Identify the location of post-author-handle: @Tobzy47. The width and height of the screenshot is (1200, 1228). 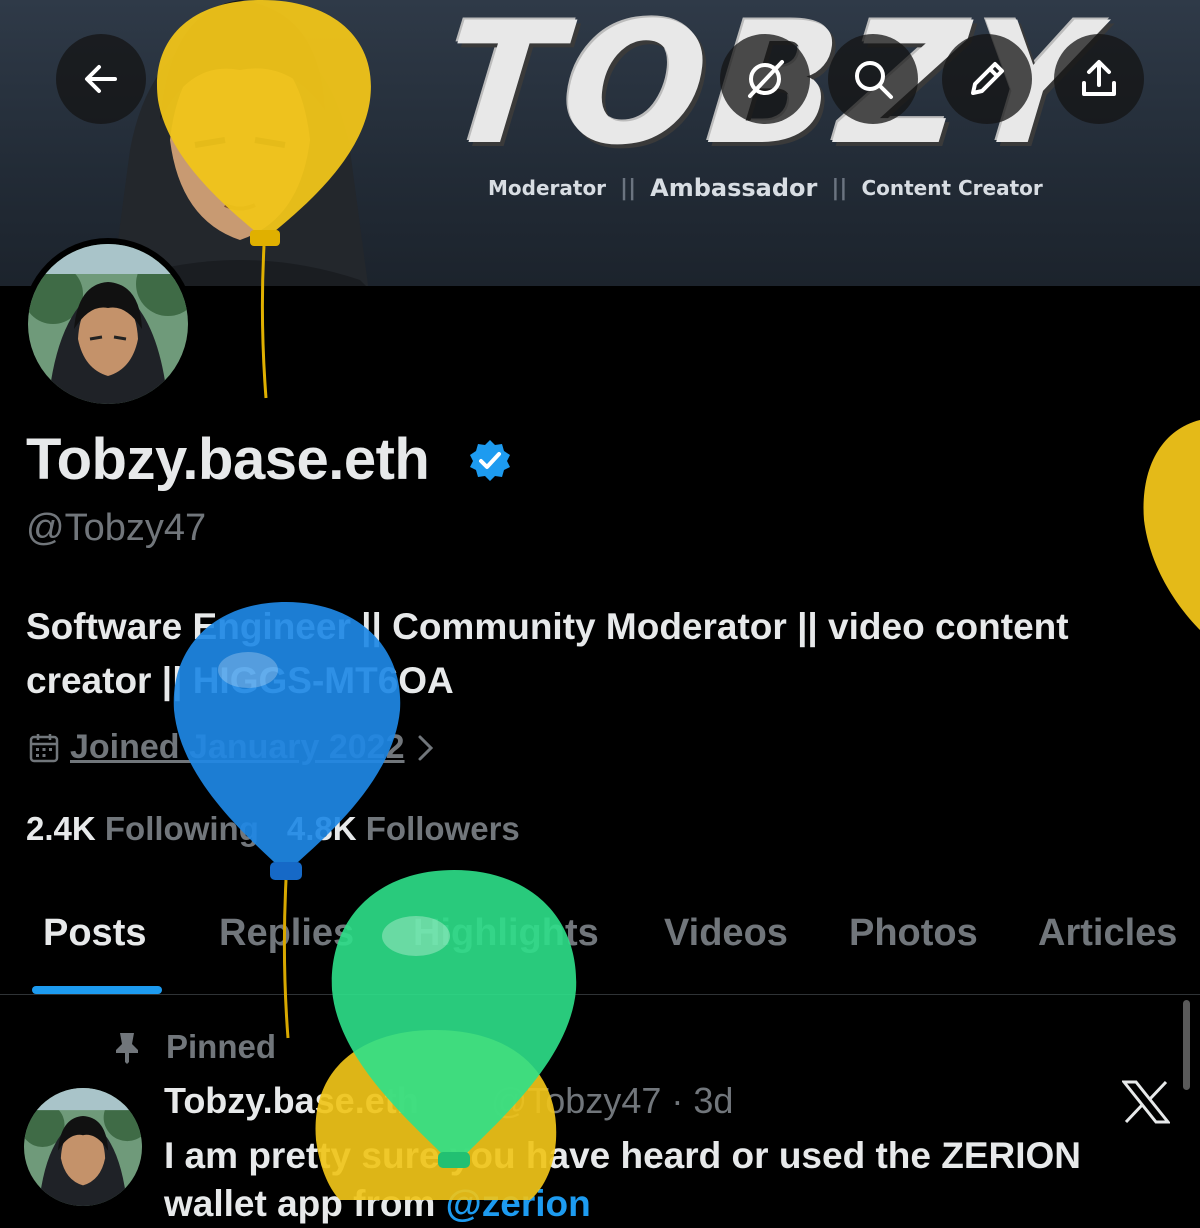
(576, 1100).